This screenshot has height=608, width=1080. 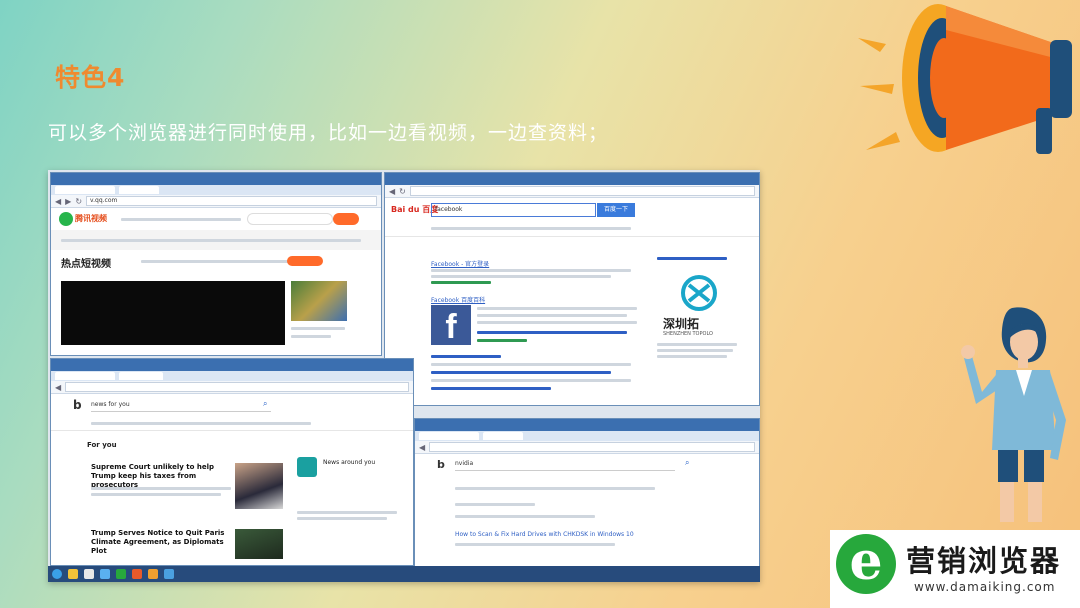 What do you see at coordinates (57, 574) in the screenshot?
I see `start-button-icon` at bounding box center [57, 574].